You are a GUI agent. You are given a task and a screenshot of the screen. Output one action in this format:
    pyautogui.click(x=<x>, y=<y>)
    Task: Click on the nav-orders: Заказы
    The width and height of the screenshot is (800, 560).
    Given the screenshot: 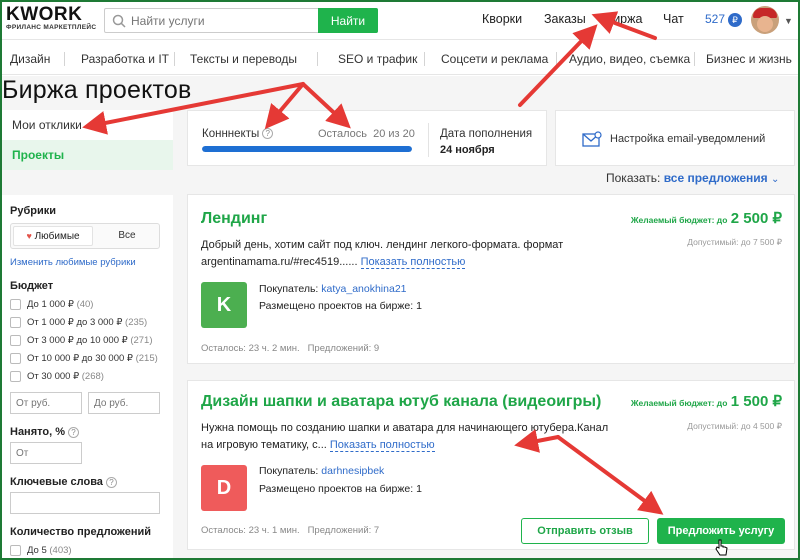 What is the action you would take?
    pyautogui.click(x=565, y=19)
    